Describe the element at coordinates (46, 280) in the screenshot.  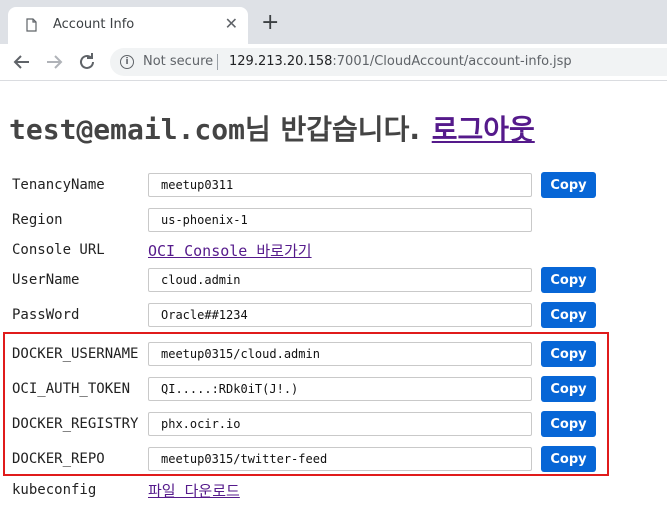
I see `field-label: UserName` at that location.